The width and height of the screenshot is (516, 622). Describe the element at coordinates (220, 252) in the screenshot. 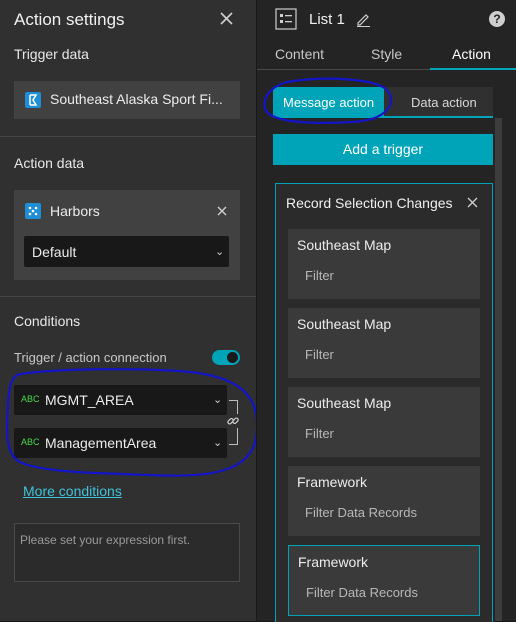

I see `chevron-down-icon: ⌄` at that location.